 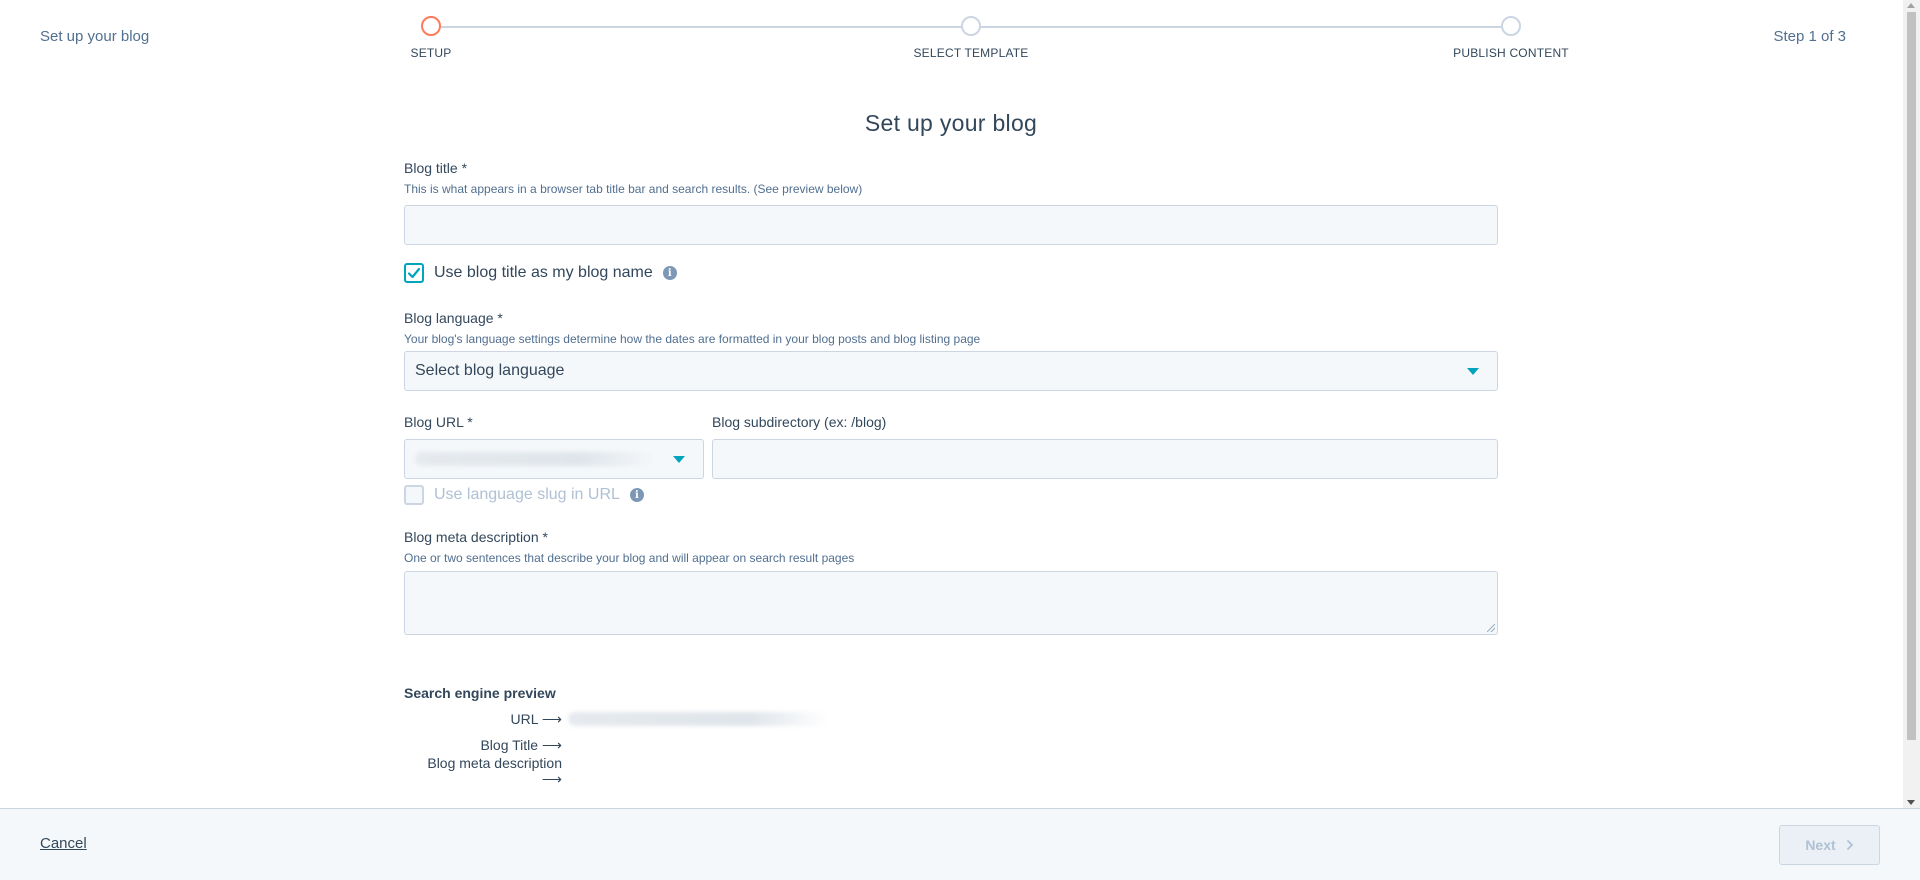 I want to click on use-title-as-name-checkbox, so click(x=414, y=273).